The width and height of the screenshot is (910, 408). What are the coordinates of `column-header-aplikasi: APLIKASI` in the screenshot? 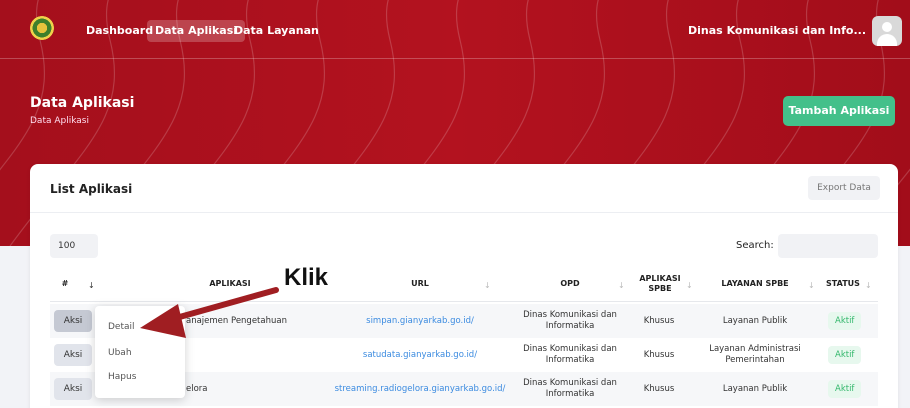 It's located at (230, 284).